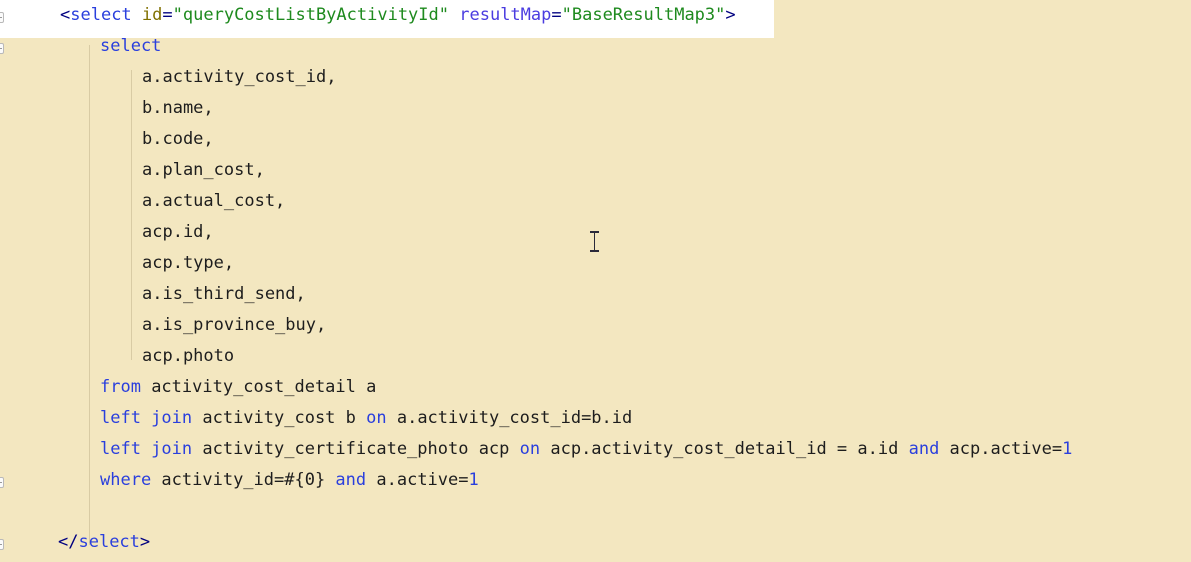 This screenshot has width=1191, height=562. I want to click on line-col-b-code: b.code,, so click(536, 139).